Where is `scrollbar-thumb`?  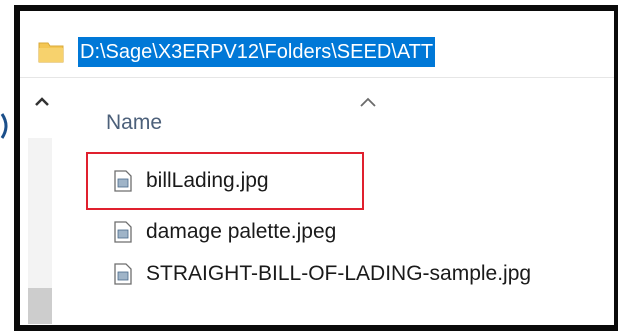
scrollbar-thumb is located at coordinates (40, 306).